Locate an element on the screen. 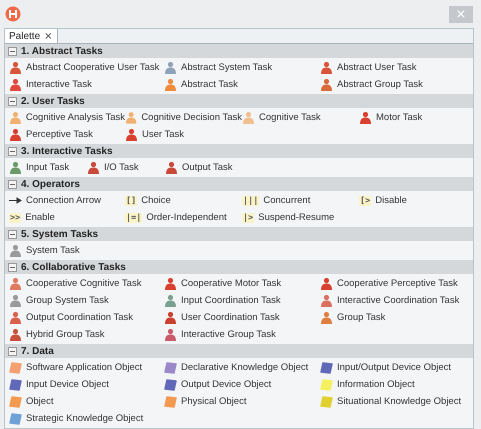 The height and width of the screenshot is (429, 481). palette-item: |> Suspend-Resume is located at coordinates (300, 217).